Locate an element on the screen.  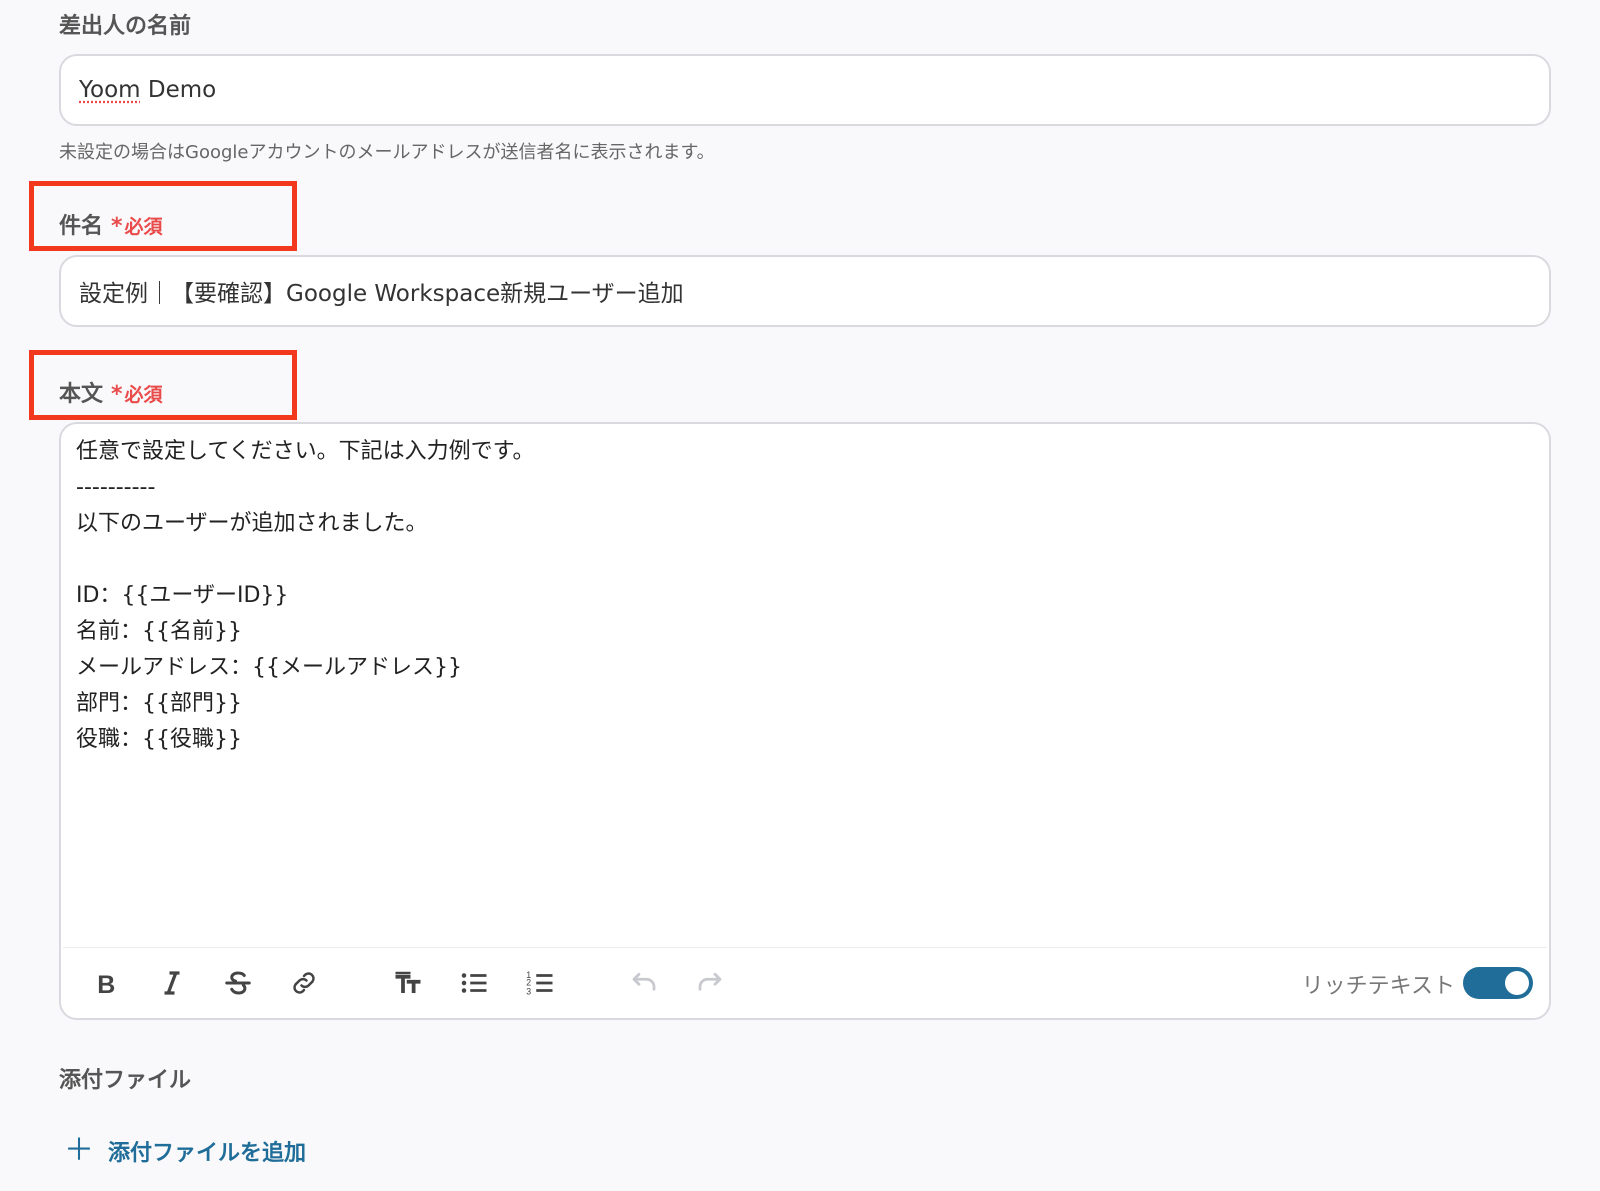
svg-text: 3 is located at coordinates (528, 991).